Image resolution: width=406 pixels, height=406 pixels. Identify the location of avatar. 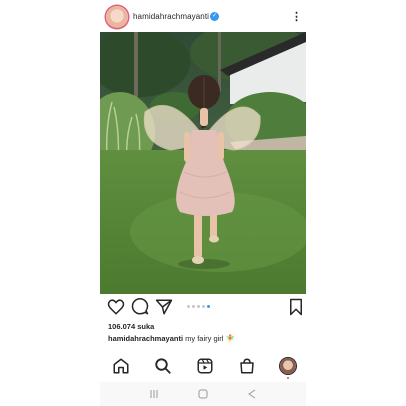
(117, 17).